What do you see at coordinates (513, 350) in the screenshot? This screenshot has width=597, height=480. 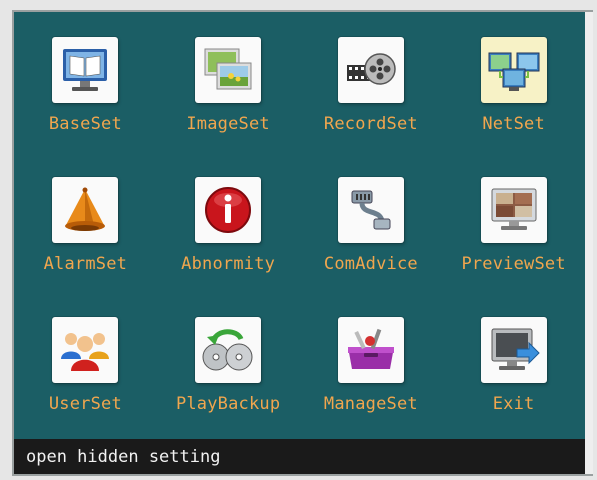 I see `exit-monitor-icon` at bounding box center [513, 350].